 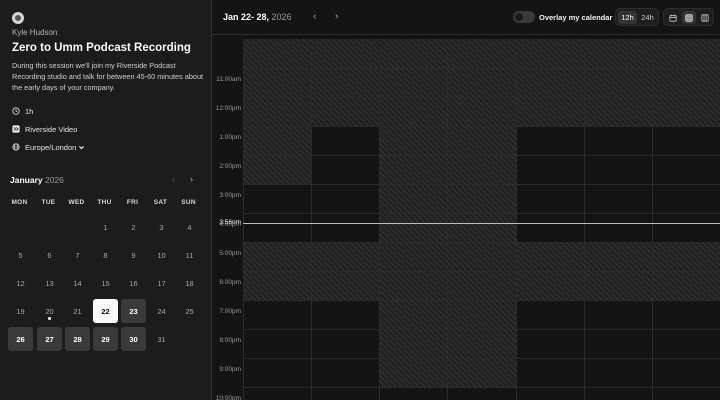 What do you see at coordinates (16, 129) in the screenshot?
I see `riverside-logo-icon` at bounding box center [16, 129].